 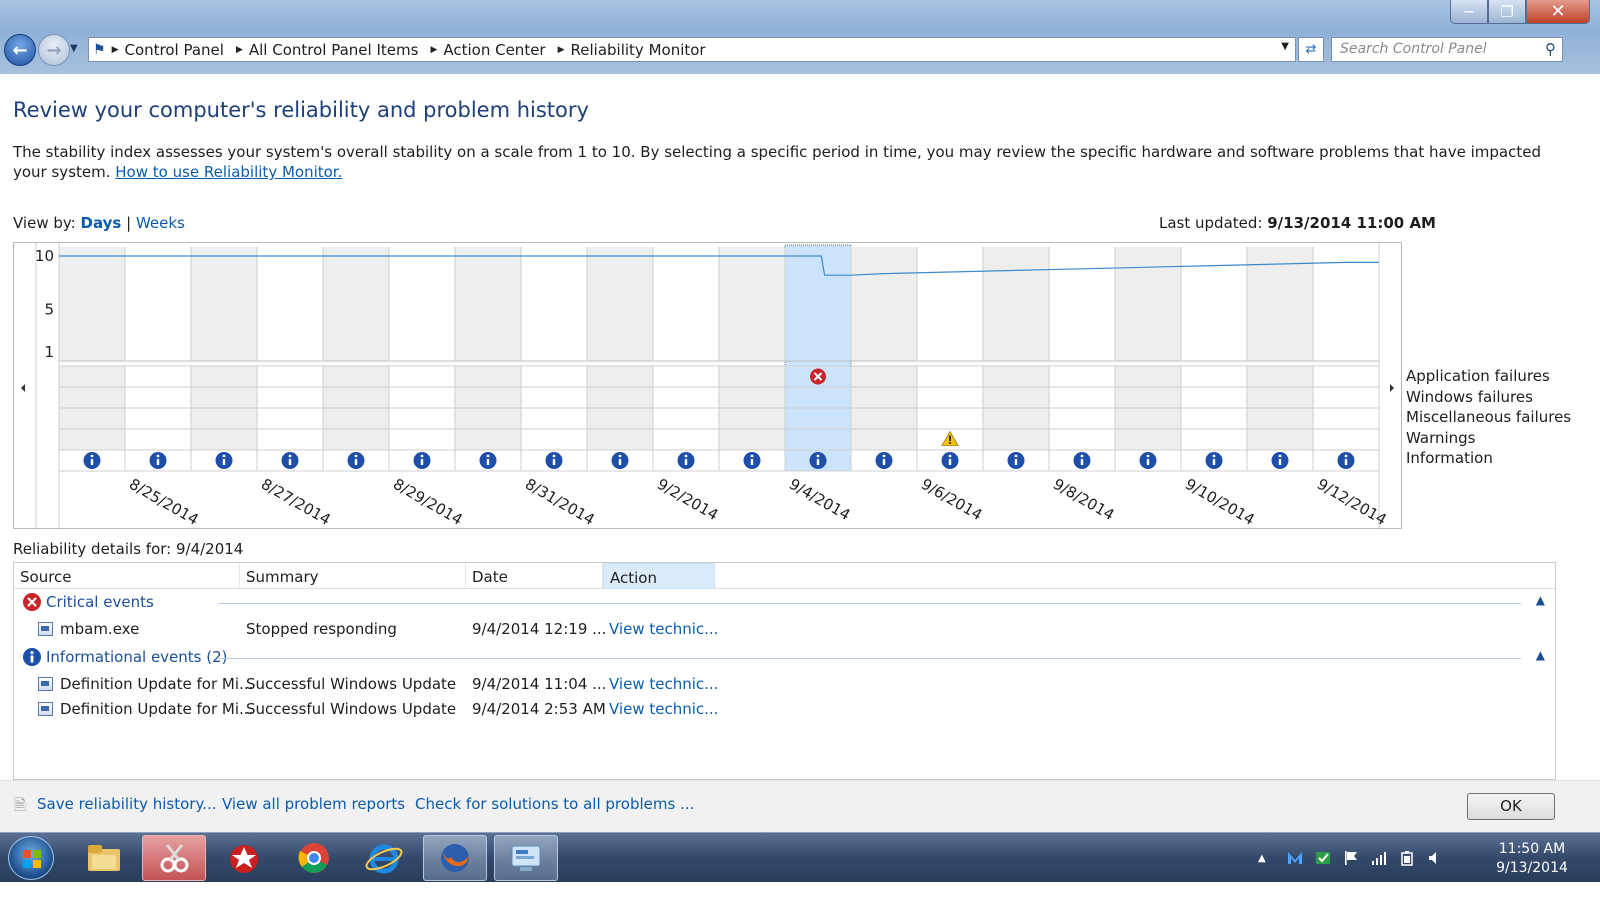 I want to click on chrome-icon, so click(x=314, y=858).